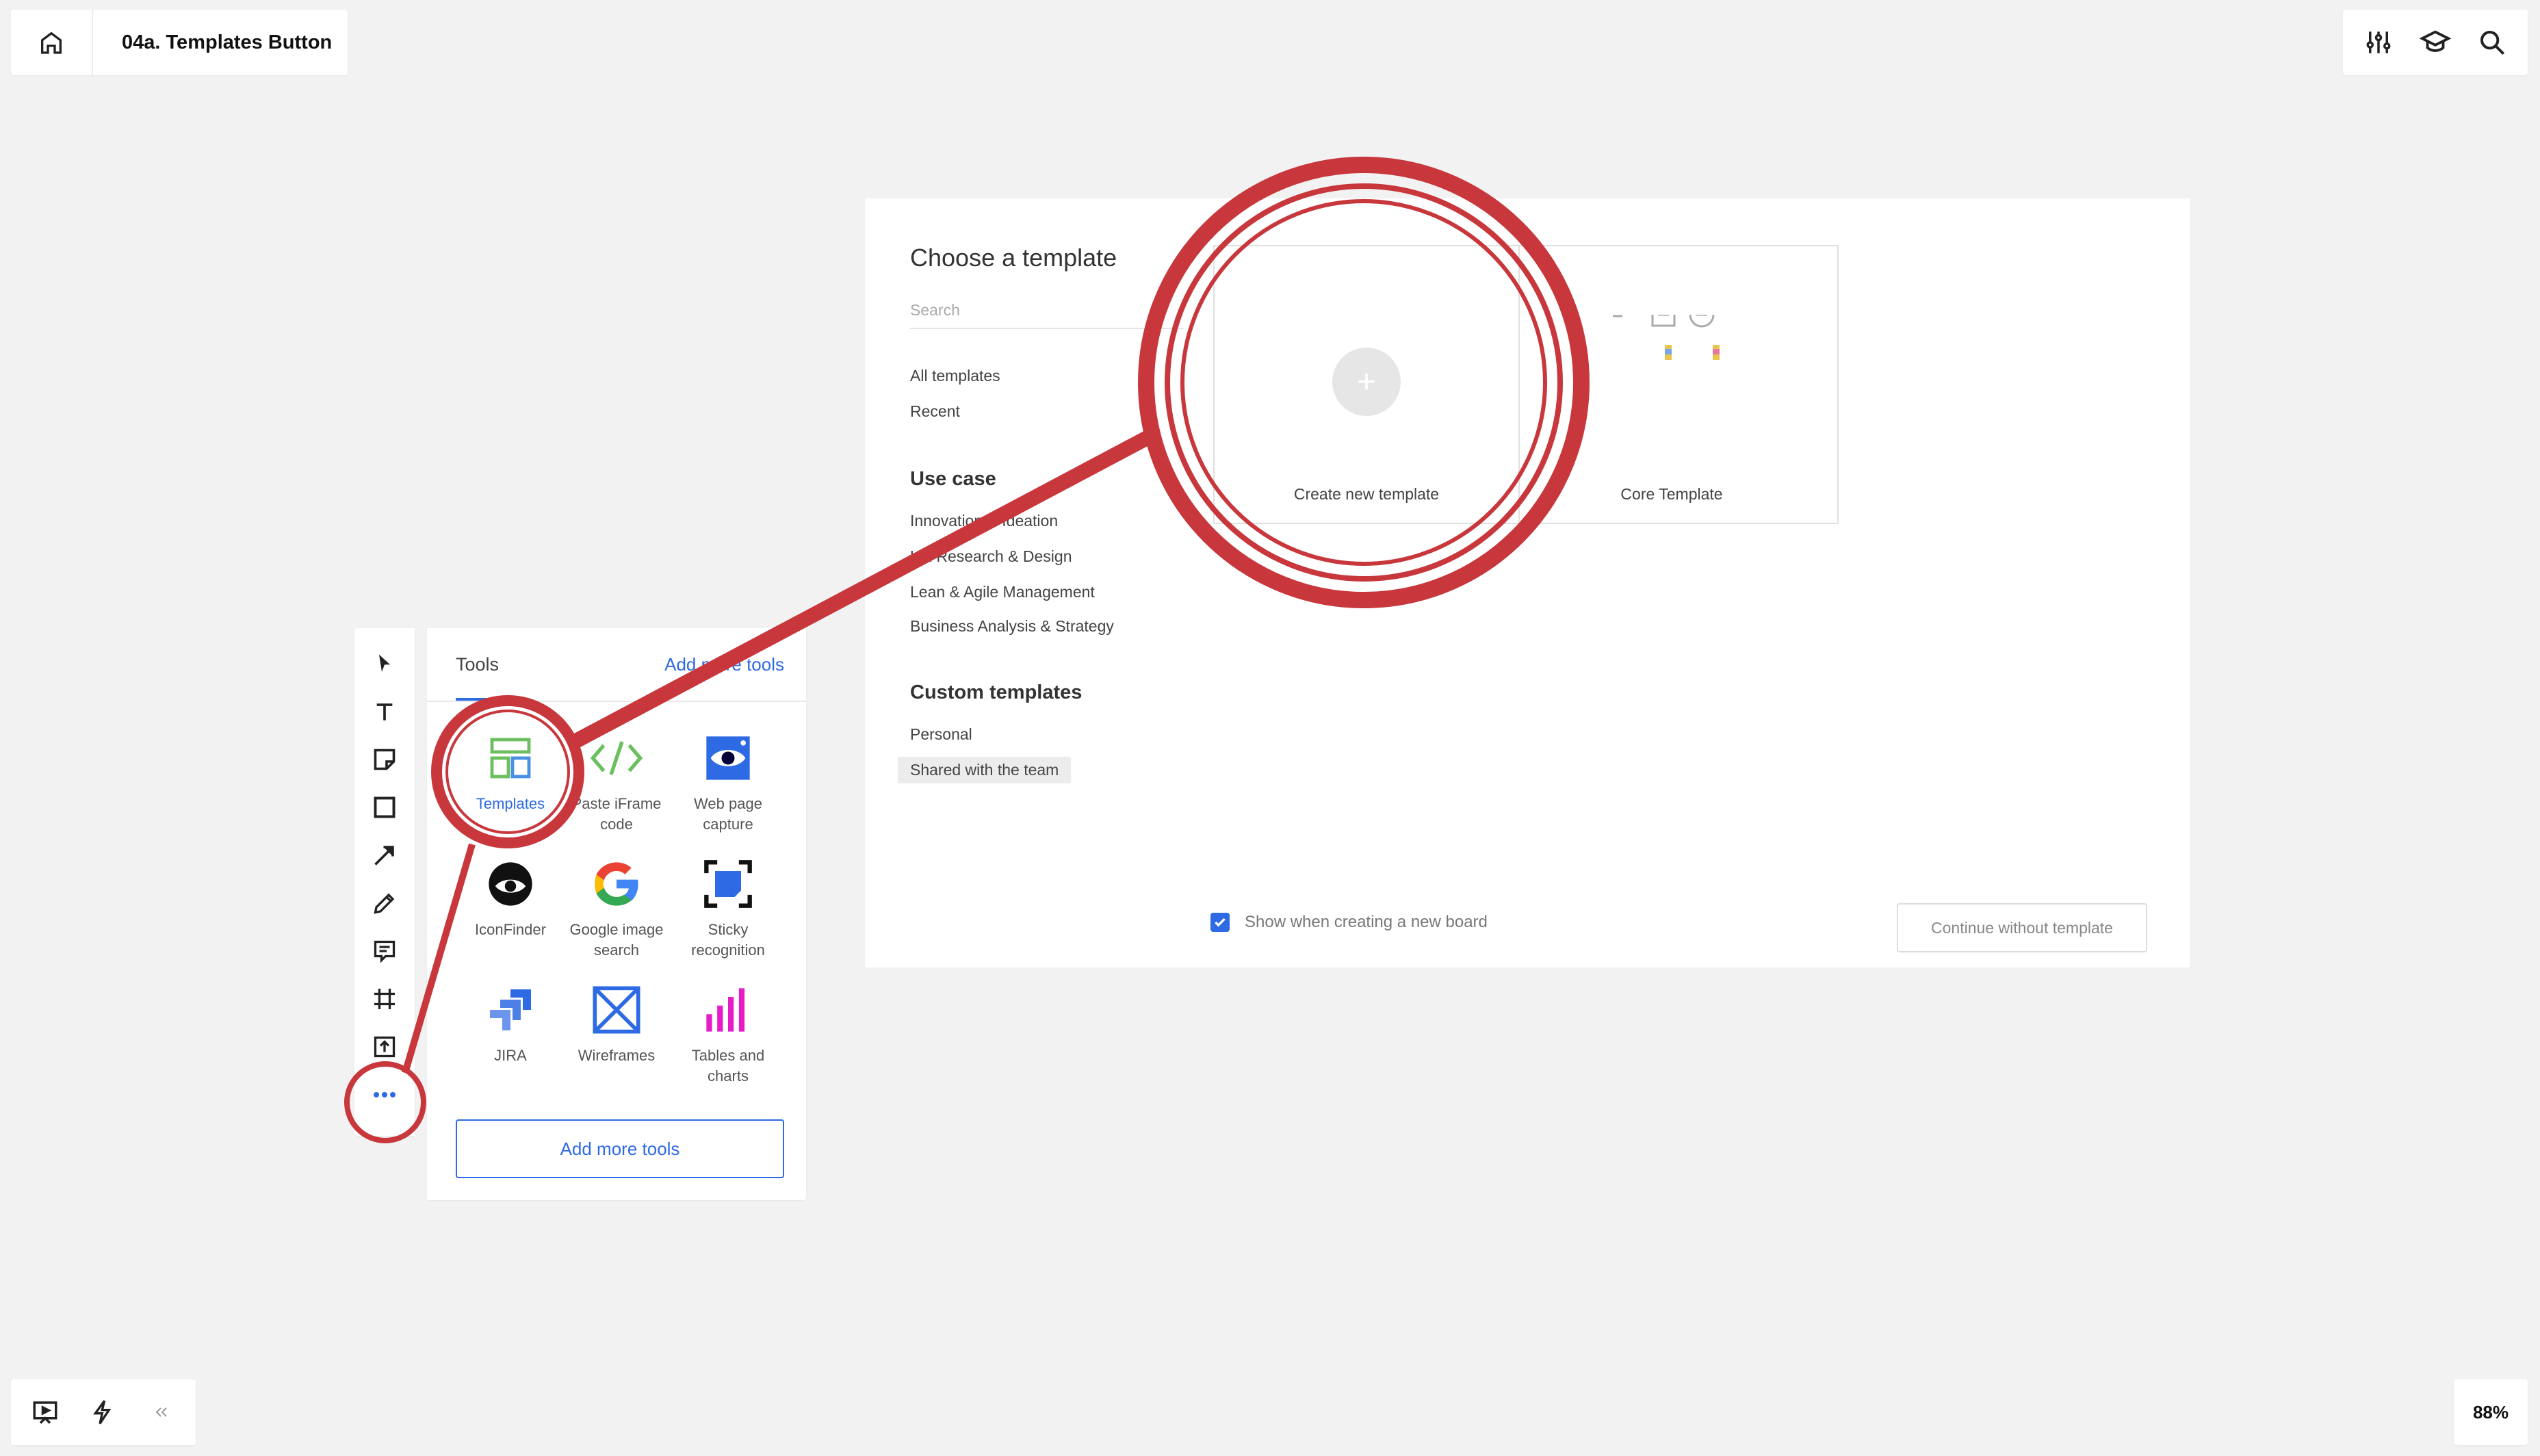  I want to click on use-case-item: UX Research & Design, so click(991, 556).